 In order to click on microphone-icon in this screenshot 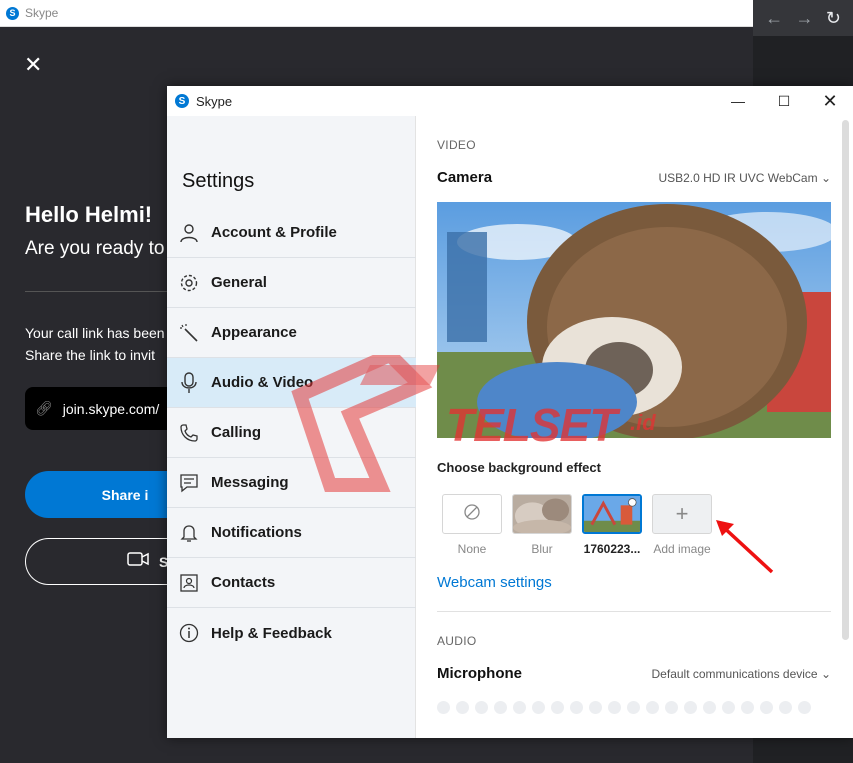, I will do `click(189, 382)`.